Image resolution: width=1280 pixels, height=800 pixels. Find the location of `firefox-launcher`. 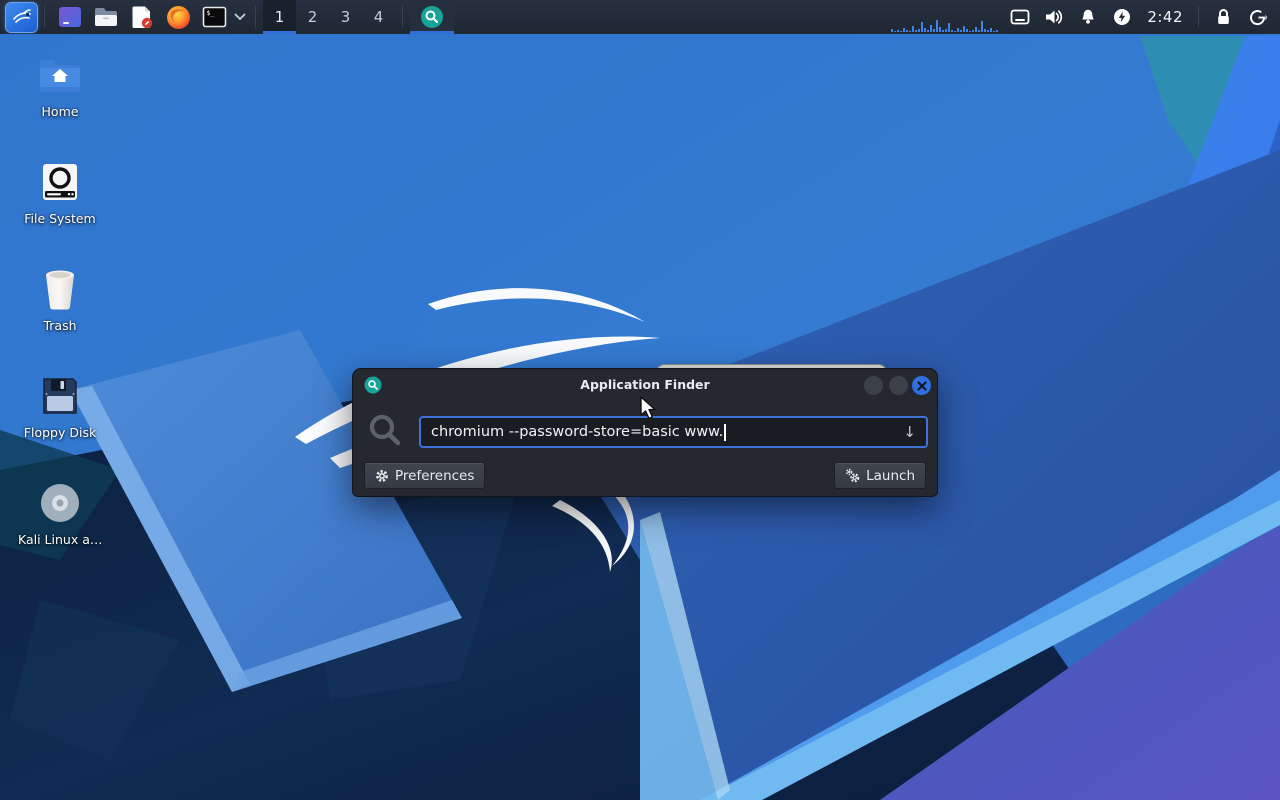

firefox-launcher is located at coordinates (178, 17).